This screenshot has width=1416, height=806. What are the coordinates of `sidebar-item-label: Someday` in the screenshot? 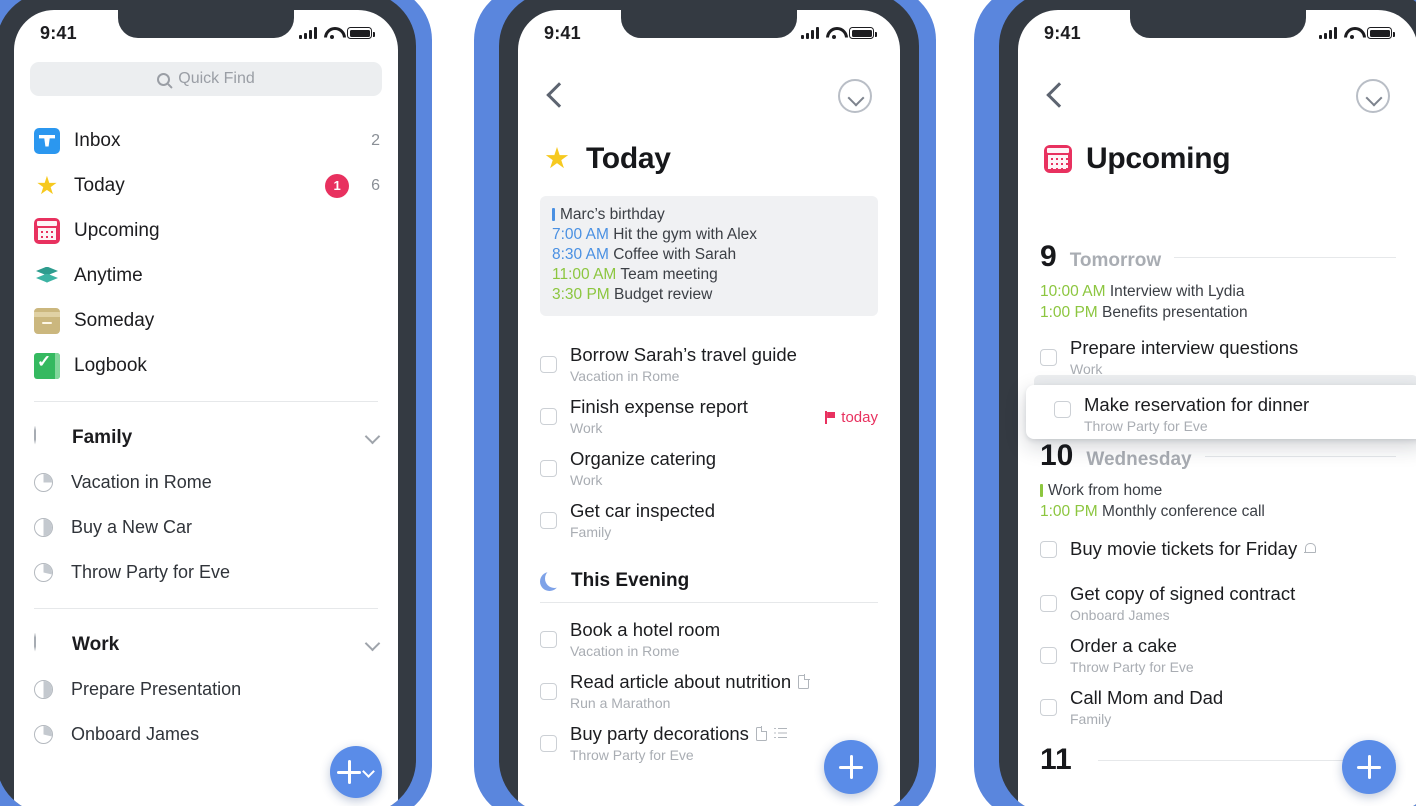 It's located at (114, 320).